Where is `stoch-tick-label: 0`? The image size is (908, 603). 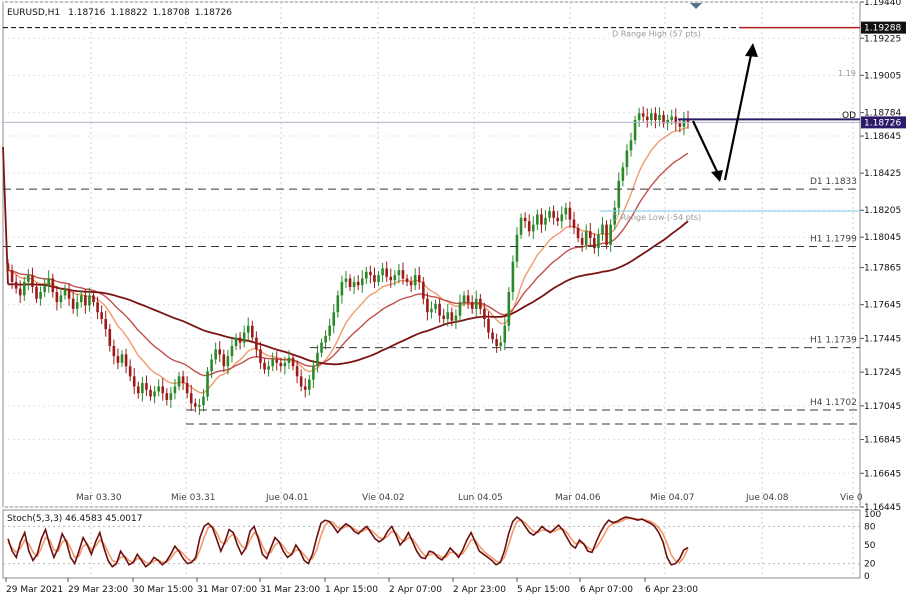
stoch-tick-label: 0 is located at coordinates (867, 577).